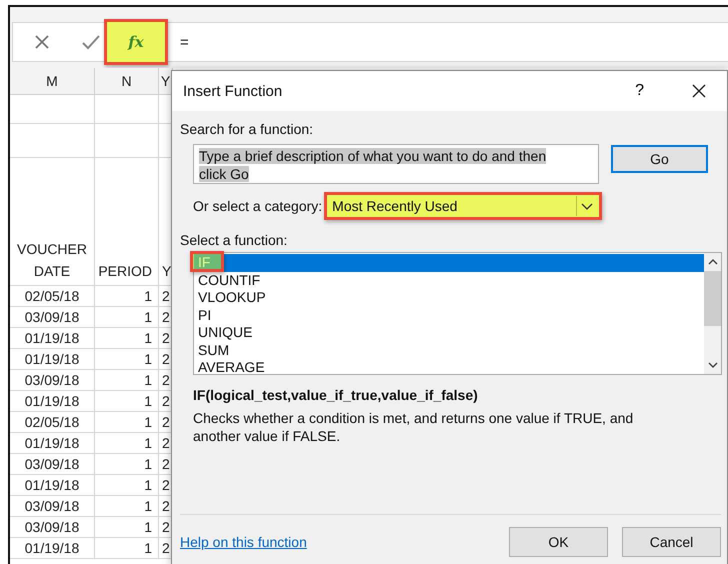 This screenshot has width=728, height=564. What do you see at coordinates (127, 222) in the screenshot?
I see `table-header-cell: PERIOD` at bounding box center [127, 222].